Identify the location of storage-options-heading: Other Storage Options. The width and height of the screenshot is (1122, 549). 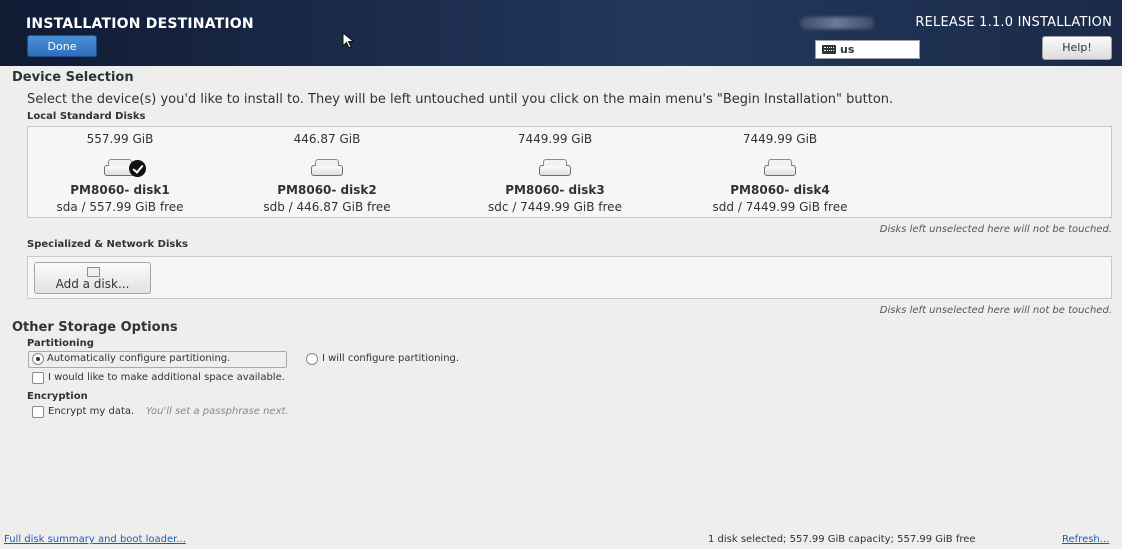
(95, 327).